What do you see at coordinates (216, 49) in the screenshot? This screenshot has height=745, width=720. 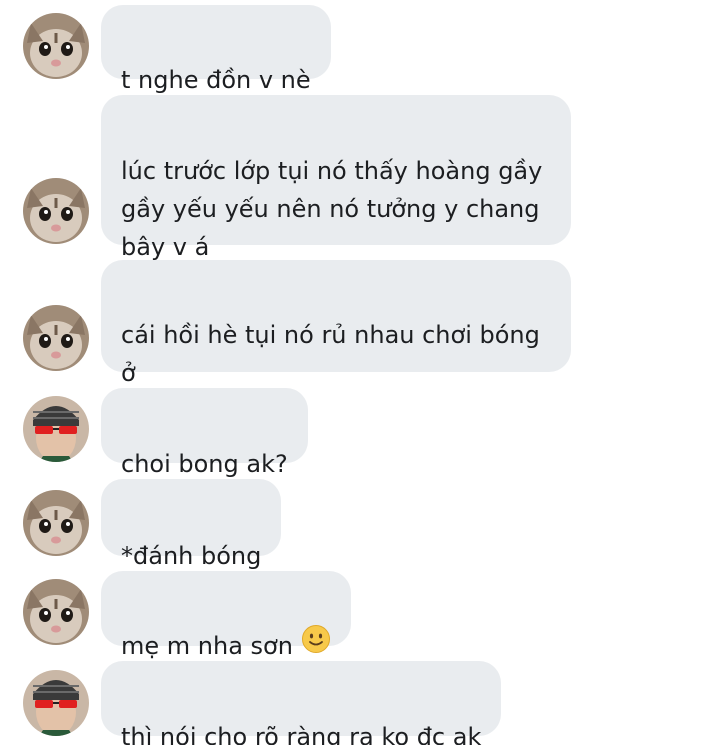 I see `message-bubble: t nghe đồn v nè` at bounding box center [216, 49].